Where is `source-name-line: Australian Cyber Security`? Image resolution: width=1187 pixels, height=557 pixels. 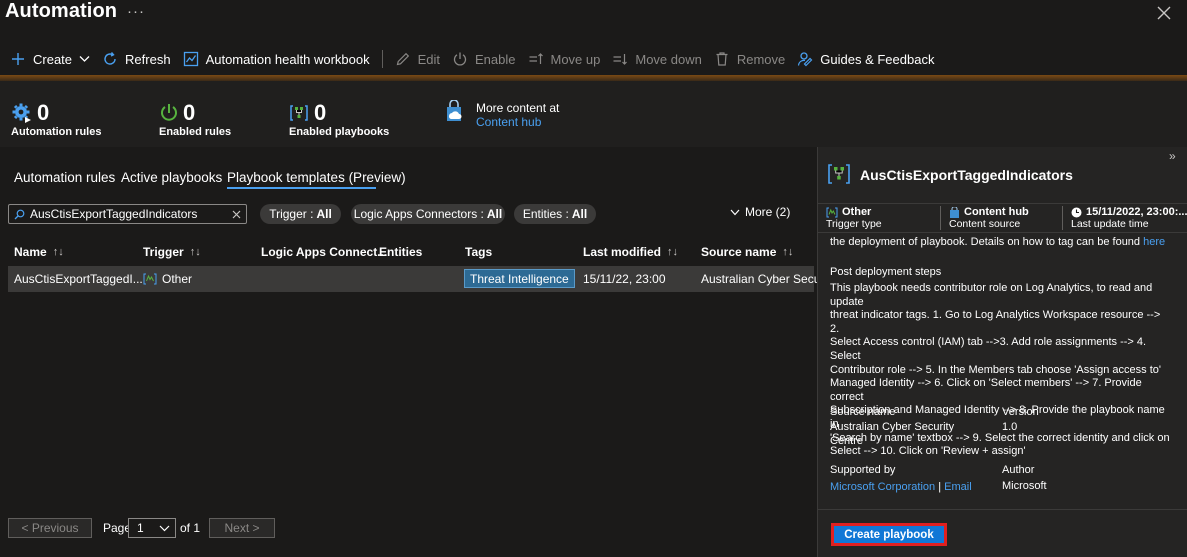
source-name-line: Australian Cyber Security is located at coordinates (892, 427).